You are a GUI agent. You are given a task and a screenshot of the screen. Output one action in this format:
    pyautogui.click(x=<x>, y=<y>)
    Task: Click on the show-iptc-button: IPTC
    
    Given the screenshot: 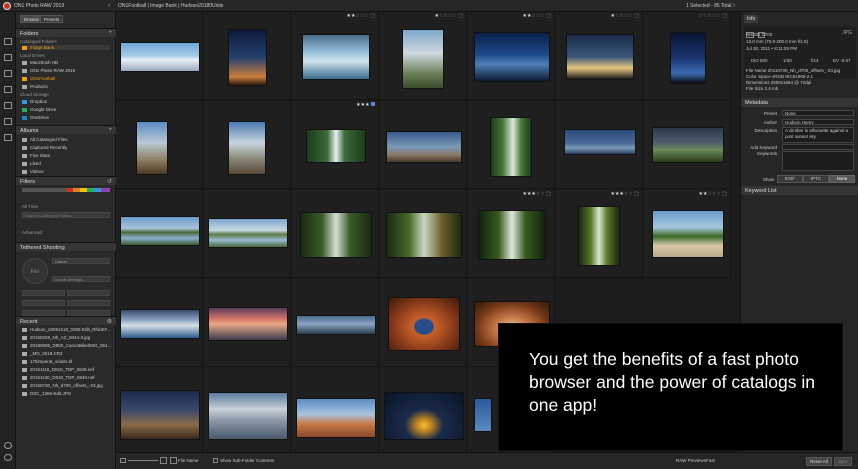 What is the action you would take?
    pyautogui.click(x=816, y=179)
    